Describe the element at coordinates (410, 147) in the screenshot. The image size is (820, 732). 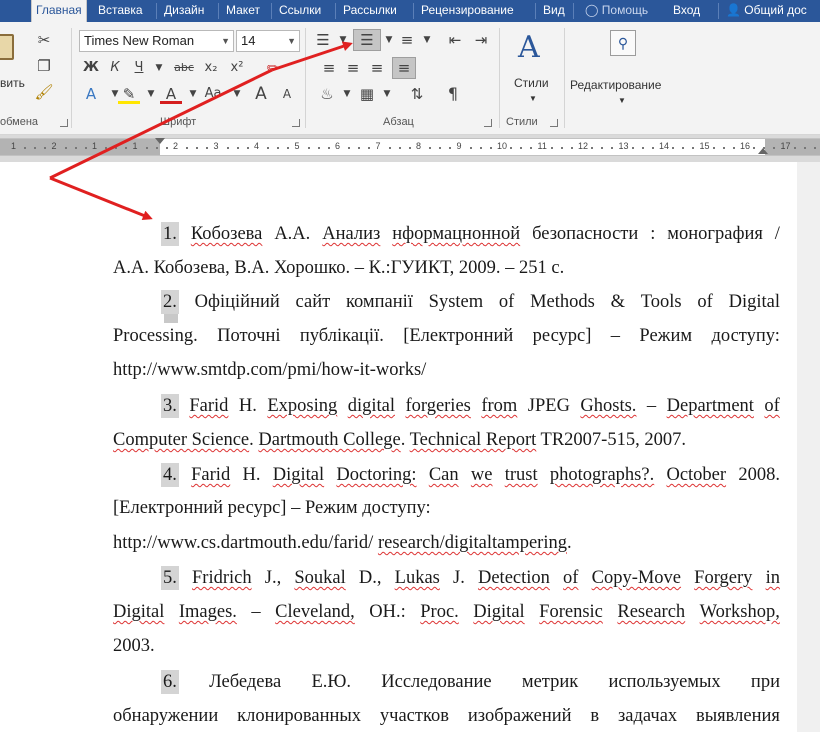
I see `horizontal-ruler: 1 2 1 1 2 3 4 5 6 7 8 9 10 11 12 13 14 15 16 17` at that location.